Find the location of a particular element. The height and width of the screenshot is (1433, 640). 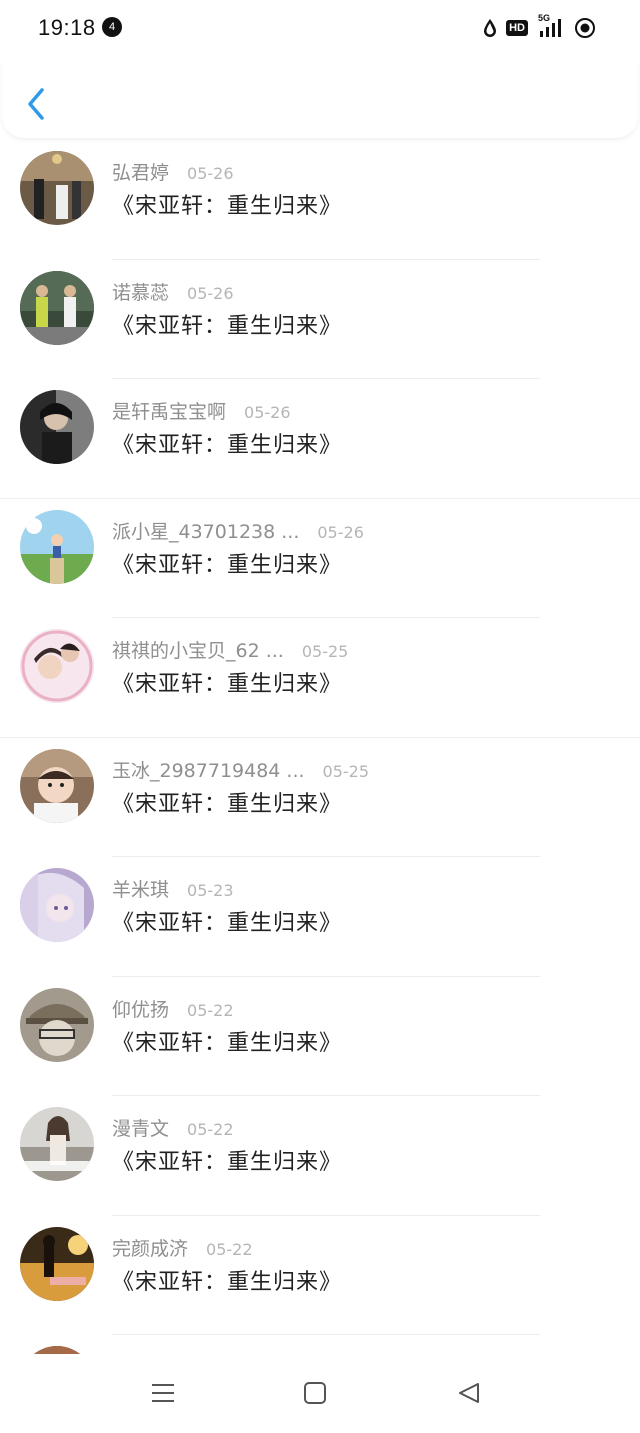

list-item: 祺祺的小宝贝_62 ... 05-25 《宋亚轩：重生归来》 is located at coordinates (320, 678).